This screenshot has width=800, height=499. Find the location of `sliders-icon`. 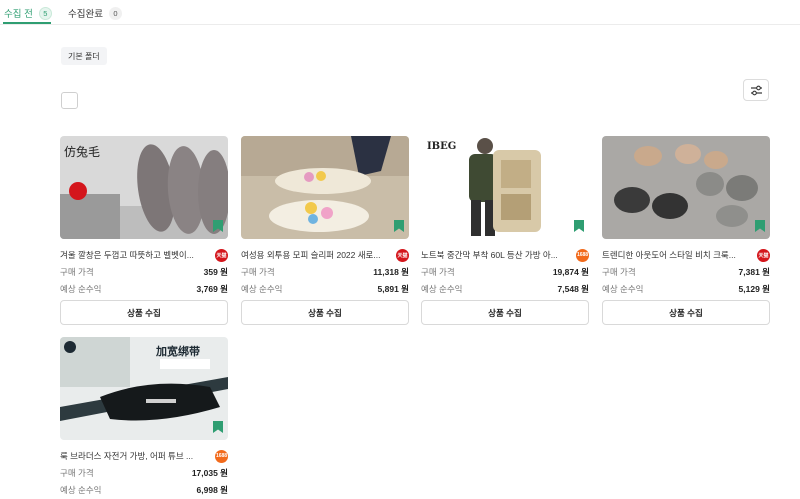

sliders-icon is located at coordinates (756, 90).